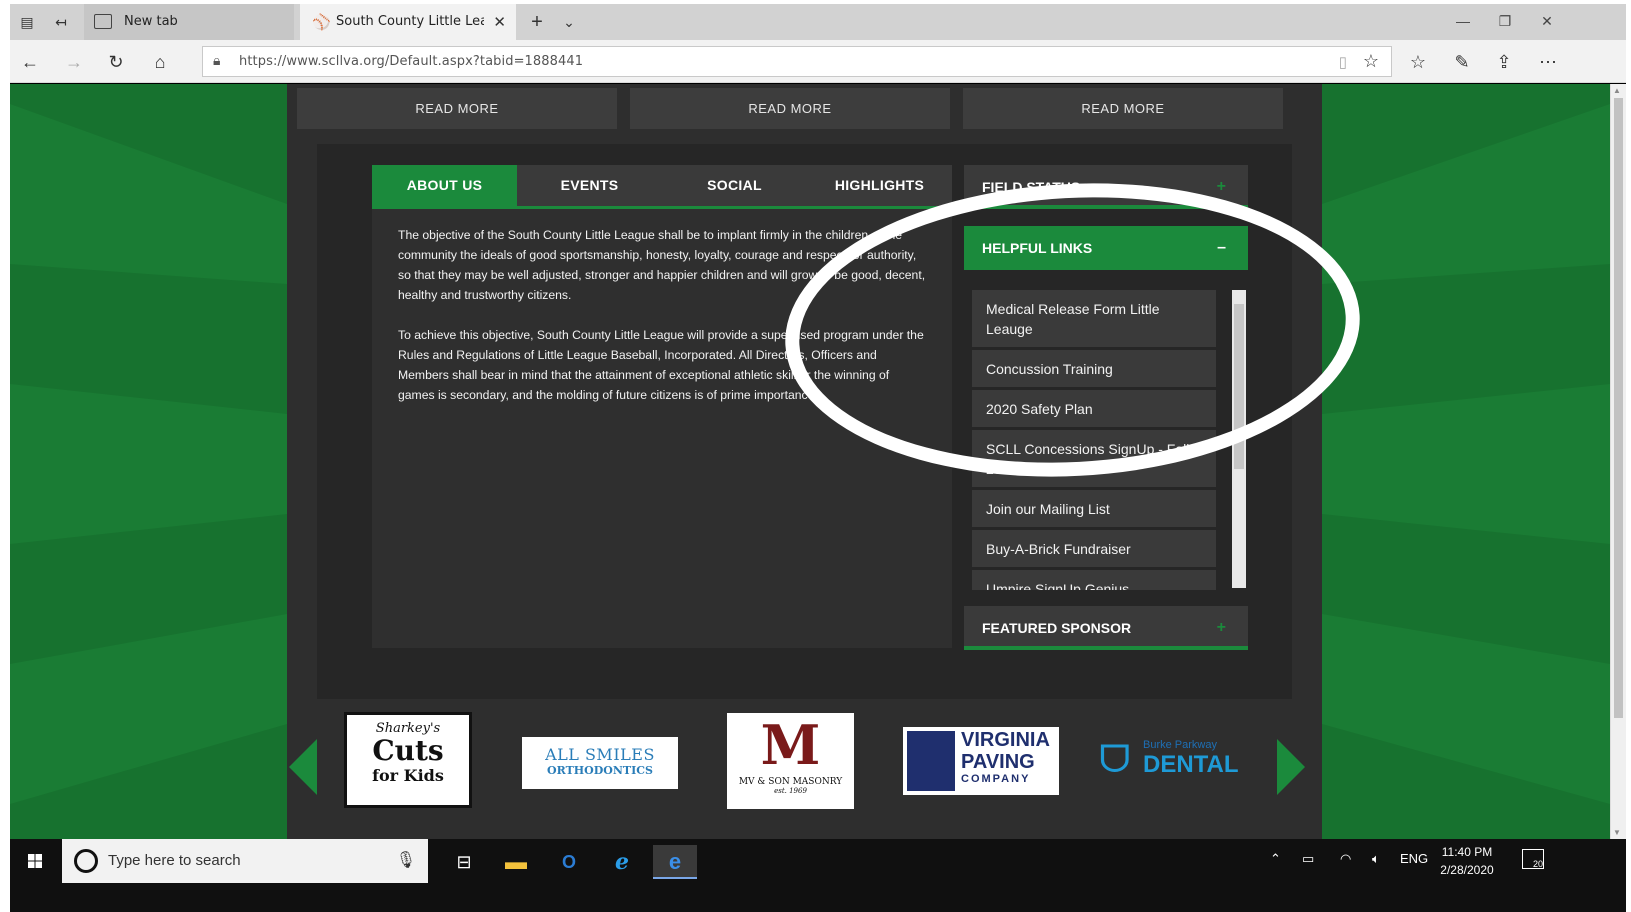  Describe the element at coordinates (622, 862) in the screenshot. I see `internet-explorer-icon: e` at that location.